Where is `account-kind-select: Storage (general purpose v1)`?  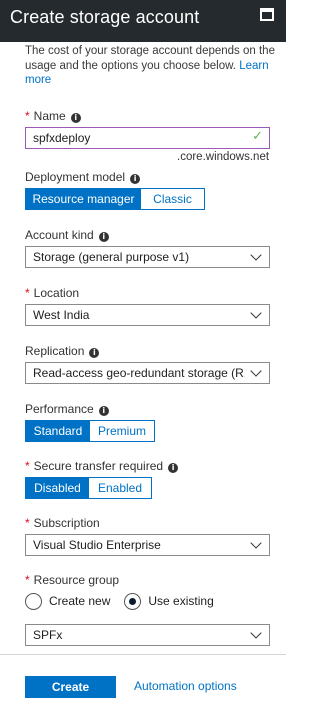
account-kind-select: Storage (general purpose v1) is located at coordinates (147, 257).